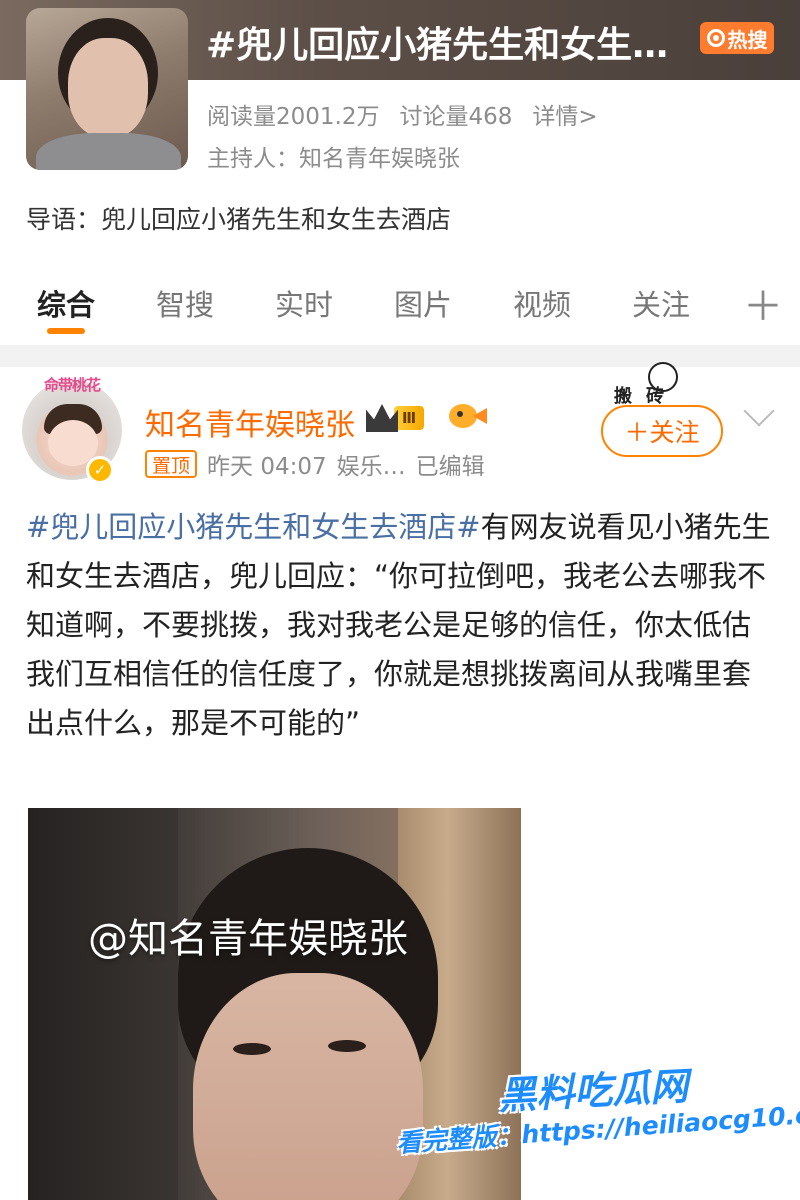  I want to click on detail-link: 详情>, so click(564, 114).